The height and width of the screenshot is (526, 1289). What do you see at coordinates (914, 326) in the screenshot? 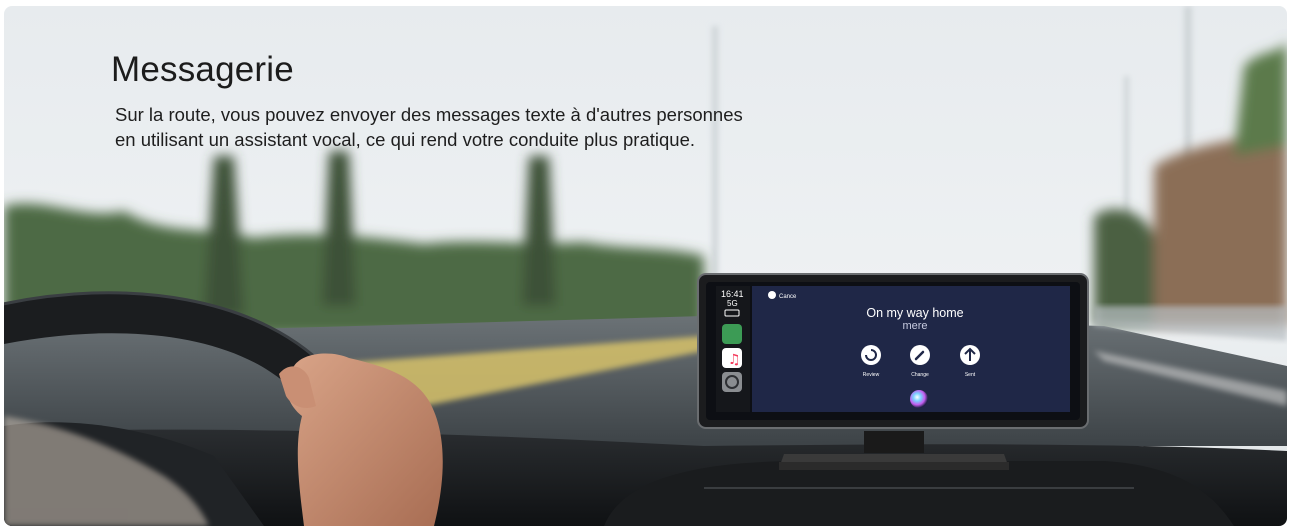
I see `message-text-partial: mere` at bounding box center [914, 326].